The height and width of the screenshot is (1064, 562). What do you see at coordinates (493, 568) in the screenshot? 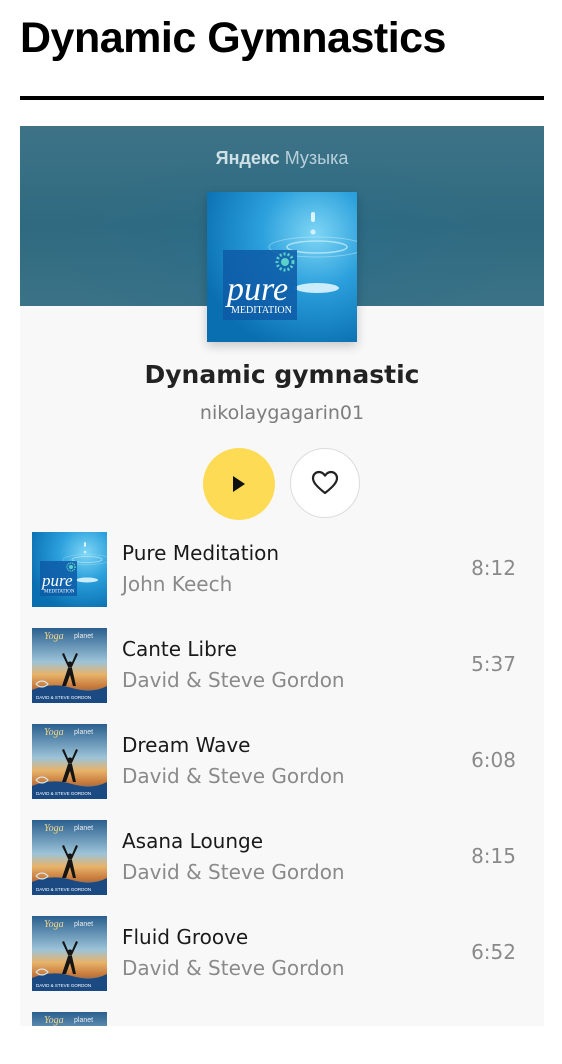
I see `track-duration: 8:12` at bounding box center [493, 568].